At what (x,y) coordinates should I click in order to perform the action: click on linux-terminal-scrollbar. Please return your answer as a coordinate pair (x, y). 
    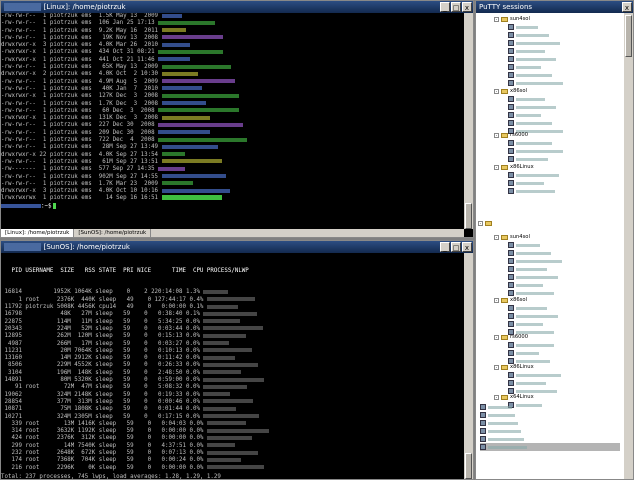
    Looking at the image, I should click on (468, 121).